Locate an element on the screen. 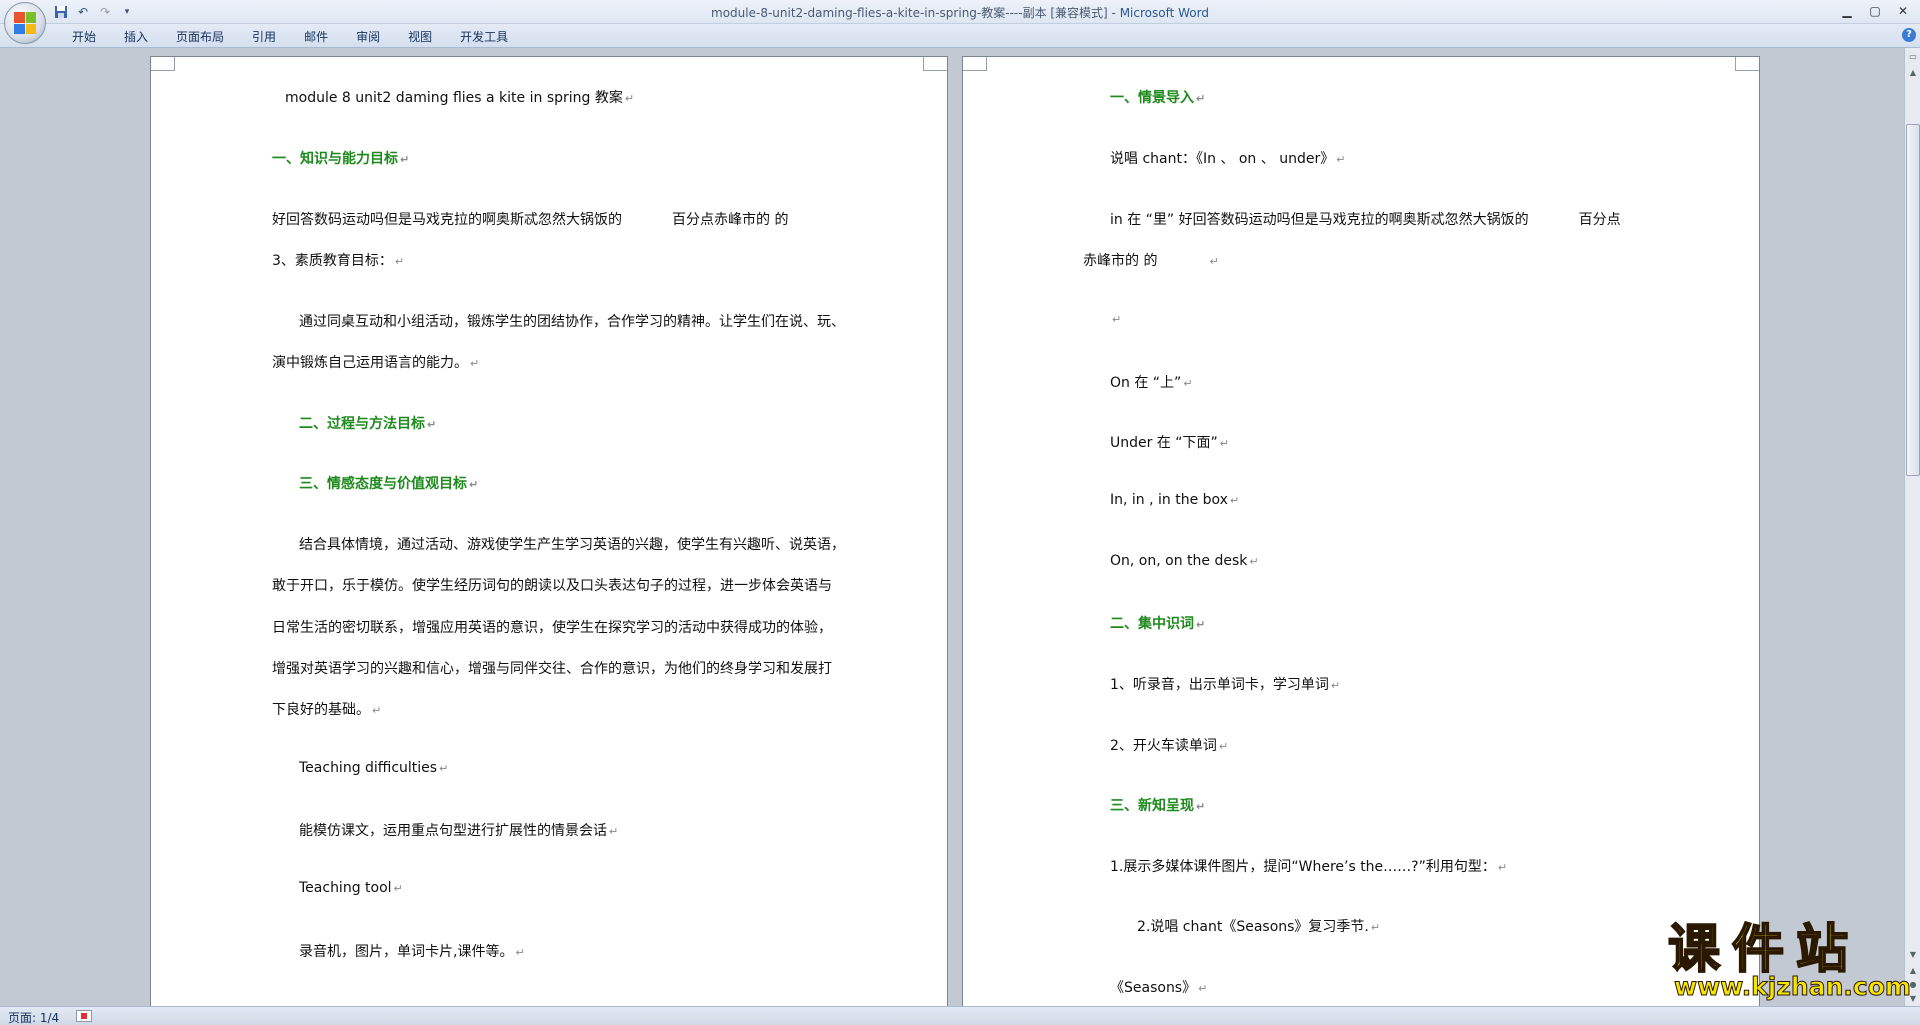 The height and width of the screenshot is (1025, 1920). page-indicator: 页面: 1/4 is located at coordinates (33, 1017).